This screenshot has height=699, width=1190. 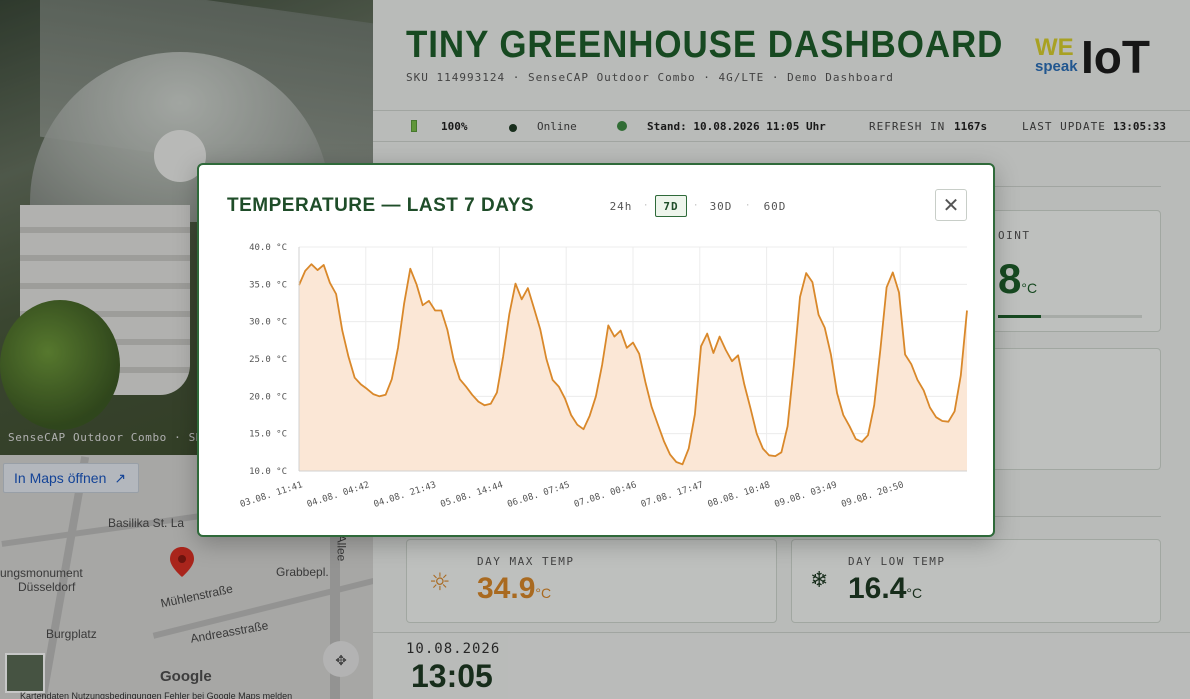 What do you see at coordinates (271, 495) in the screenshot?
I see `x-tick-label: 03.08. 11:41` at bounding box center [271, 495].